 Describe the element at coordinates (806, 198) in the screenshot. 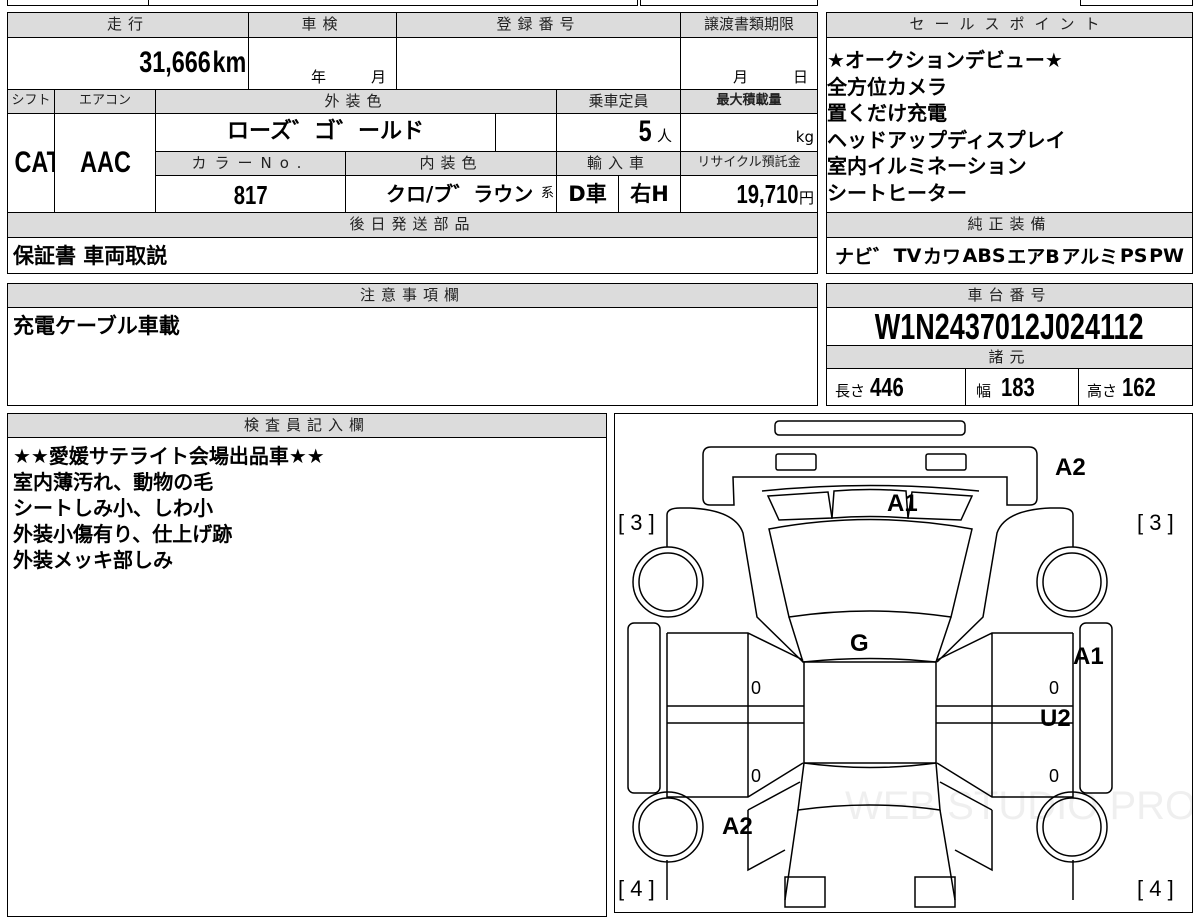

I see `recycle-unit: 円` at that location.